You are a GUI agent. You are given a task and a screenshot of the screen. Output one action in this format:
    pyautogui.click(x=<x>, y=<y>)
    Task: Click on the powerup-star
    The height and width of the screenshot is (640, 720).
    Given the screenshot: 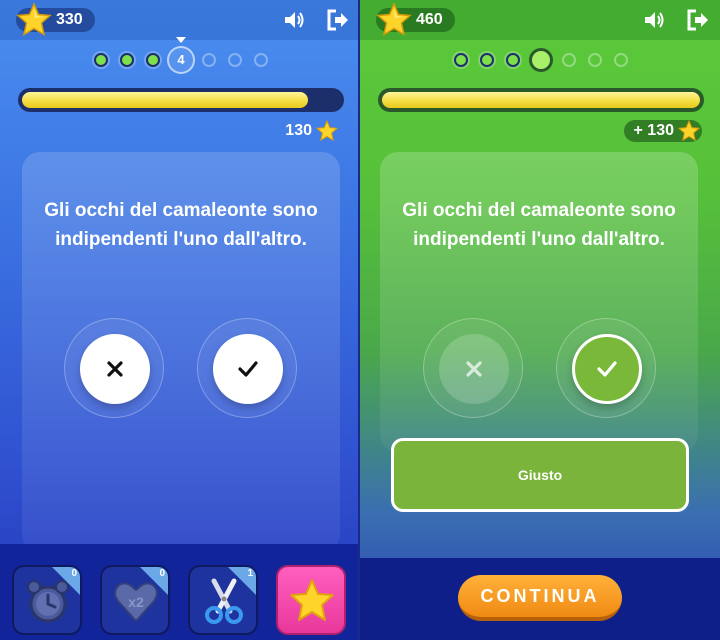 What is the action you would take?
    pyautogui.click(x=311, y=600)
    